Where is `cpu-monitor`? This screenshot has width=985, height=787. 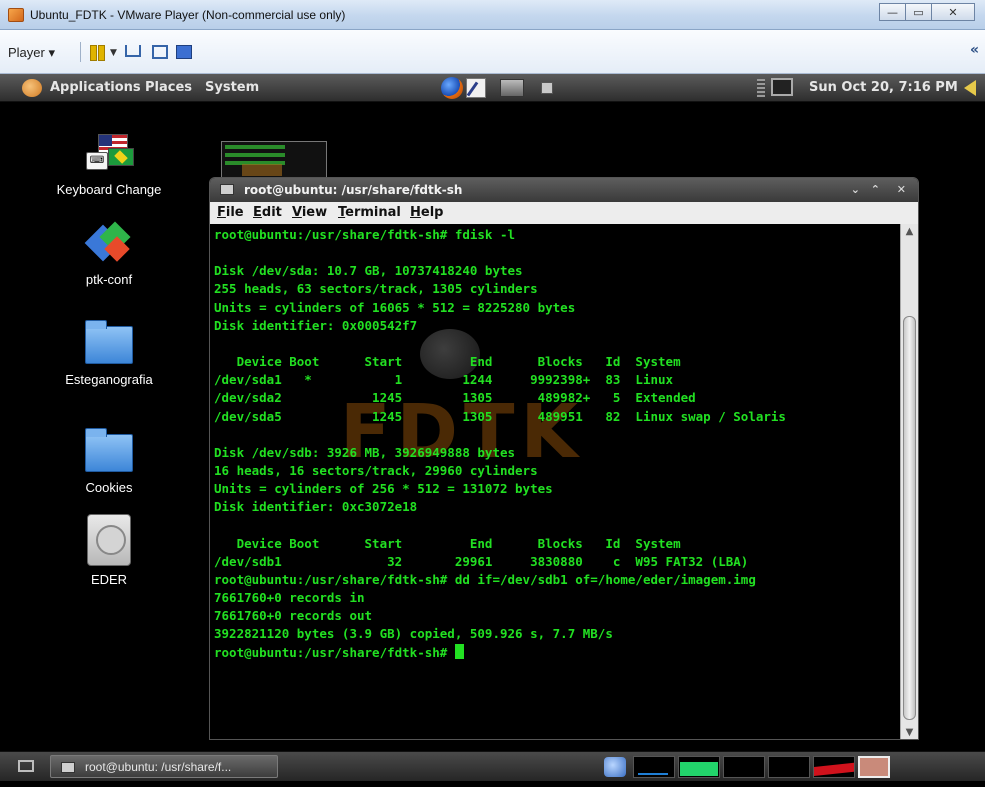
cpu-monitor is located at coordinates (654, 767).